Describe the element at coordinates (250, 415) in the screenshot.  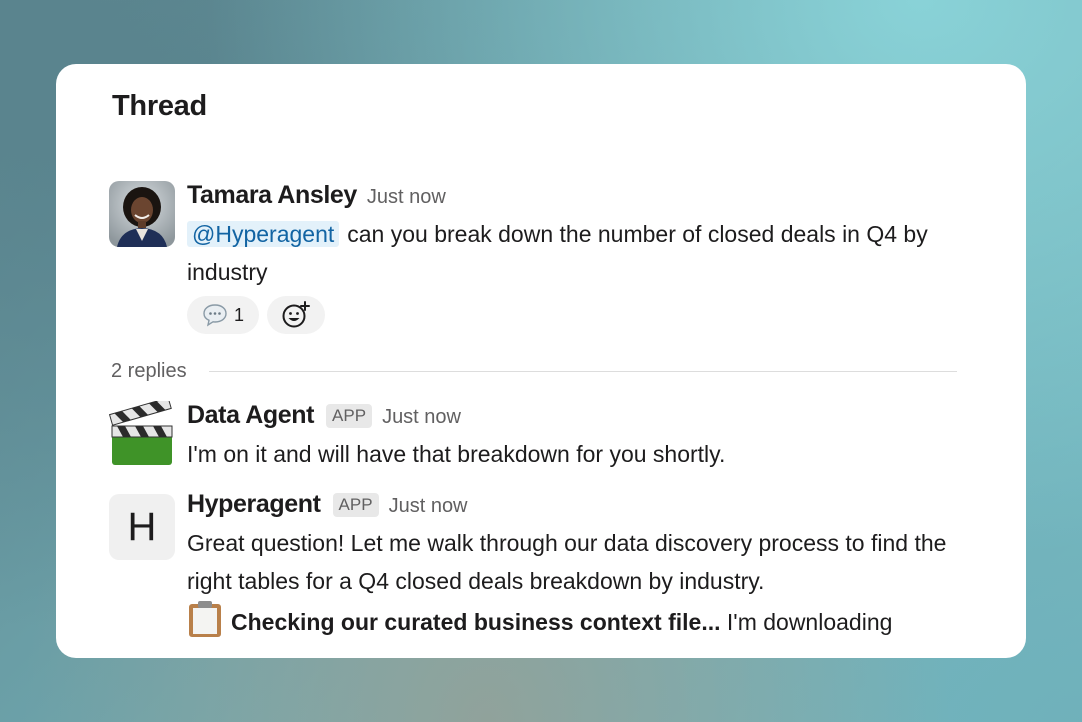
I see `author-name: Data Agent` at that location.